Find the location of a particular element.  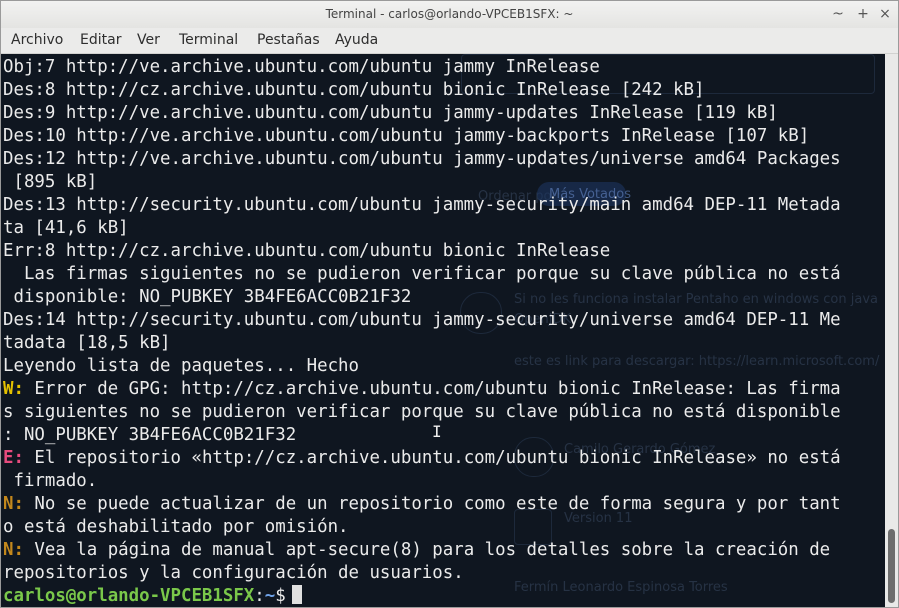

line-text: tadata [18,5 kB] is located at coordinates (87, 343).